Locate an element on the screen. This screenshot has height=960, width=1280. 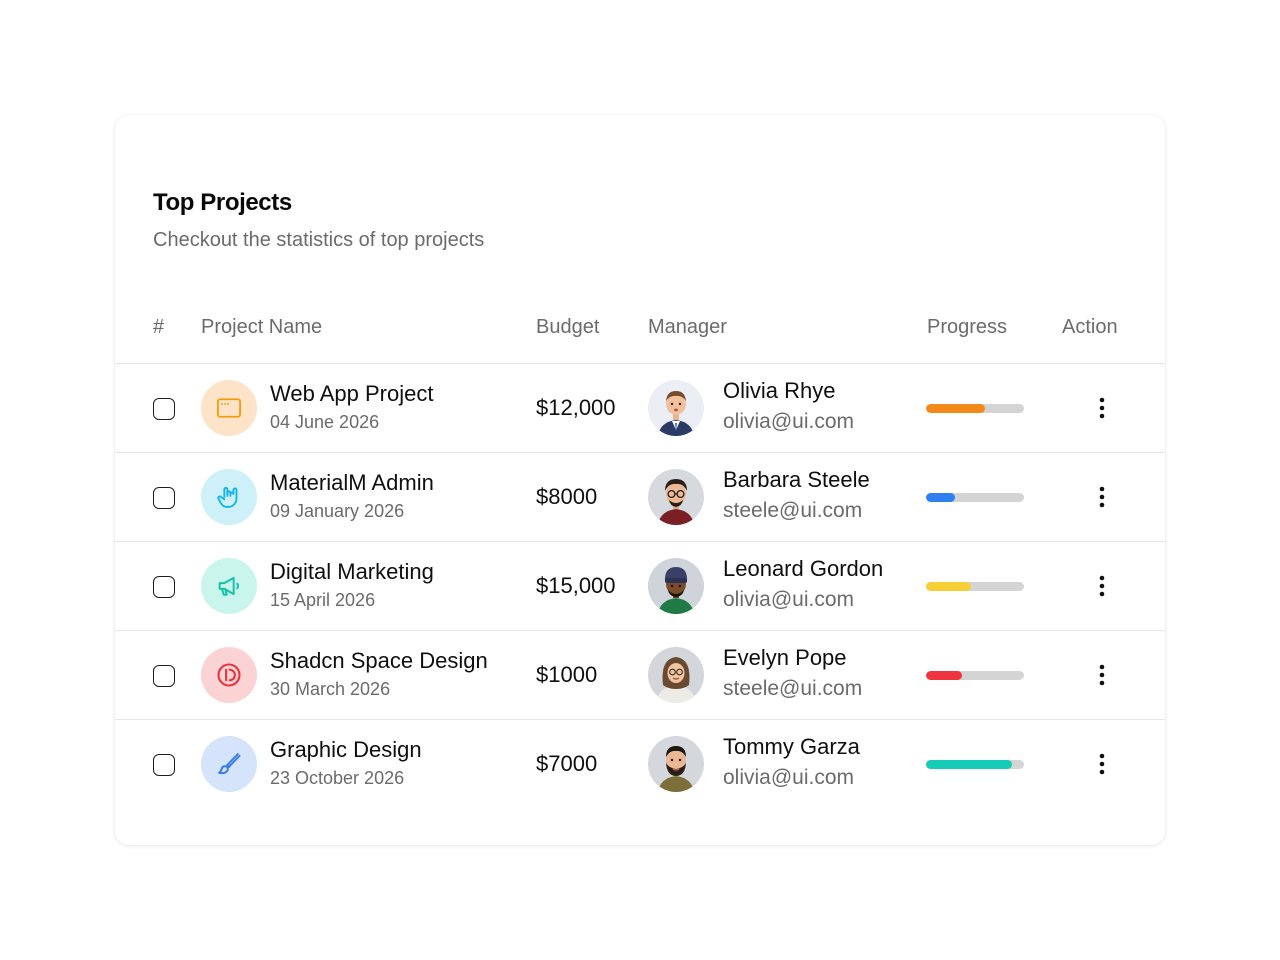
project-name: Shadcn Space Design is located at coordinates (379, 660).